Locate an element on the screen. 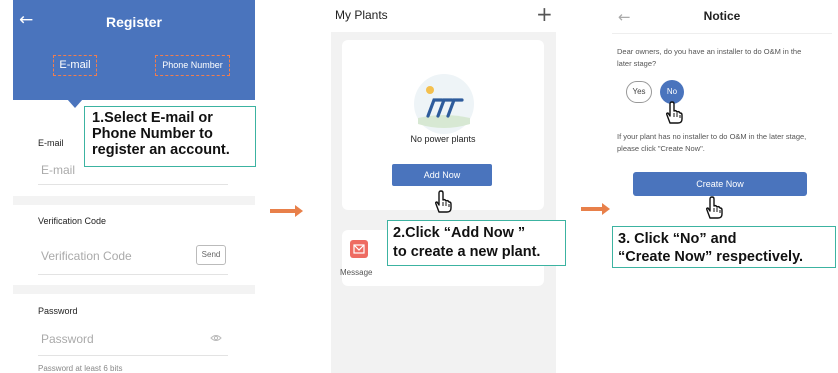  email-field: E-mail is located at coordinates (58, 170).